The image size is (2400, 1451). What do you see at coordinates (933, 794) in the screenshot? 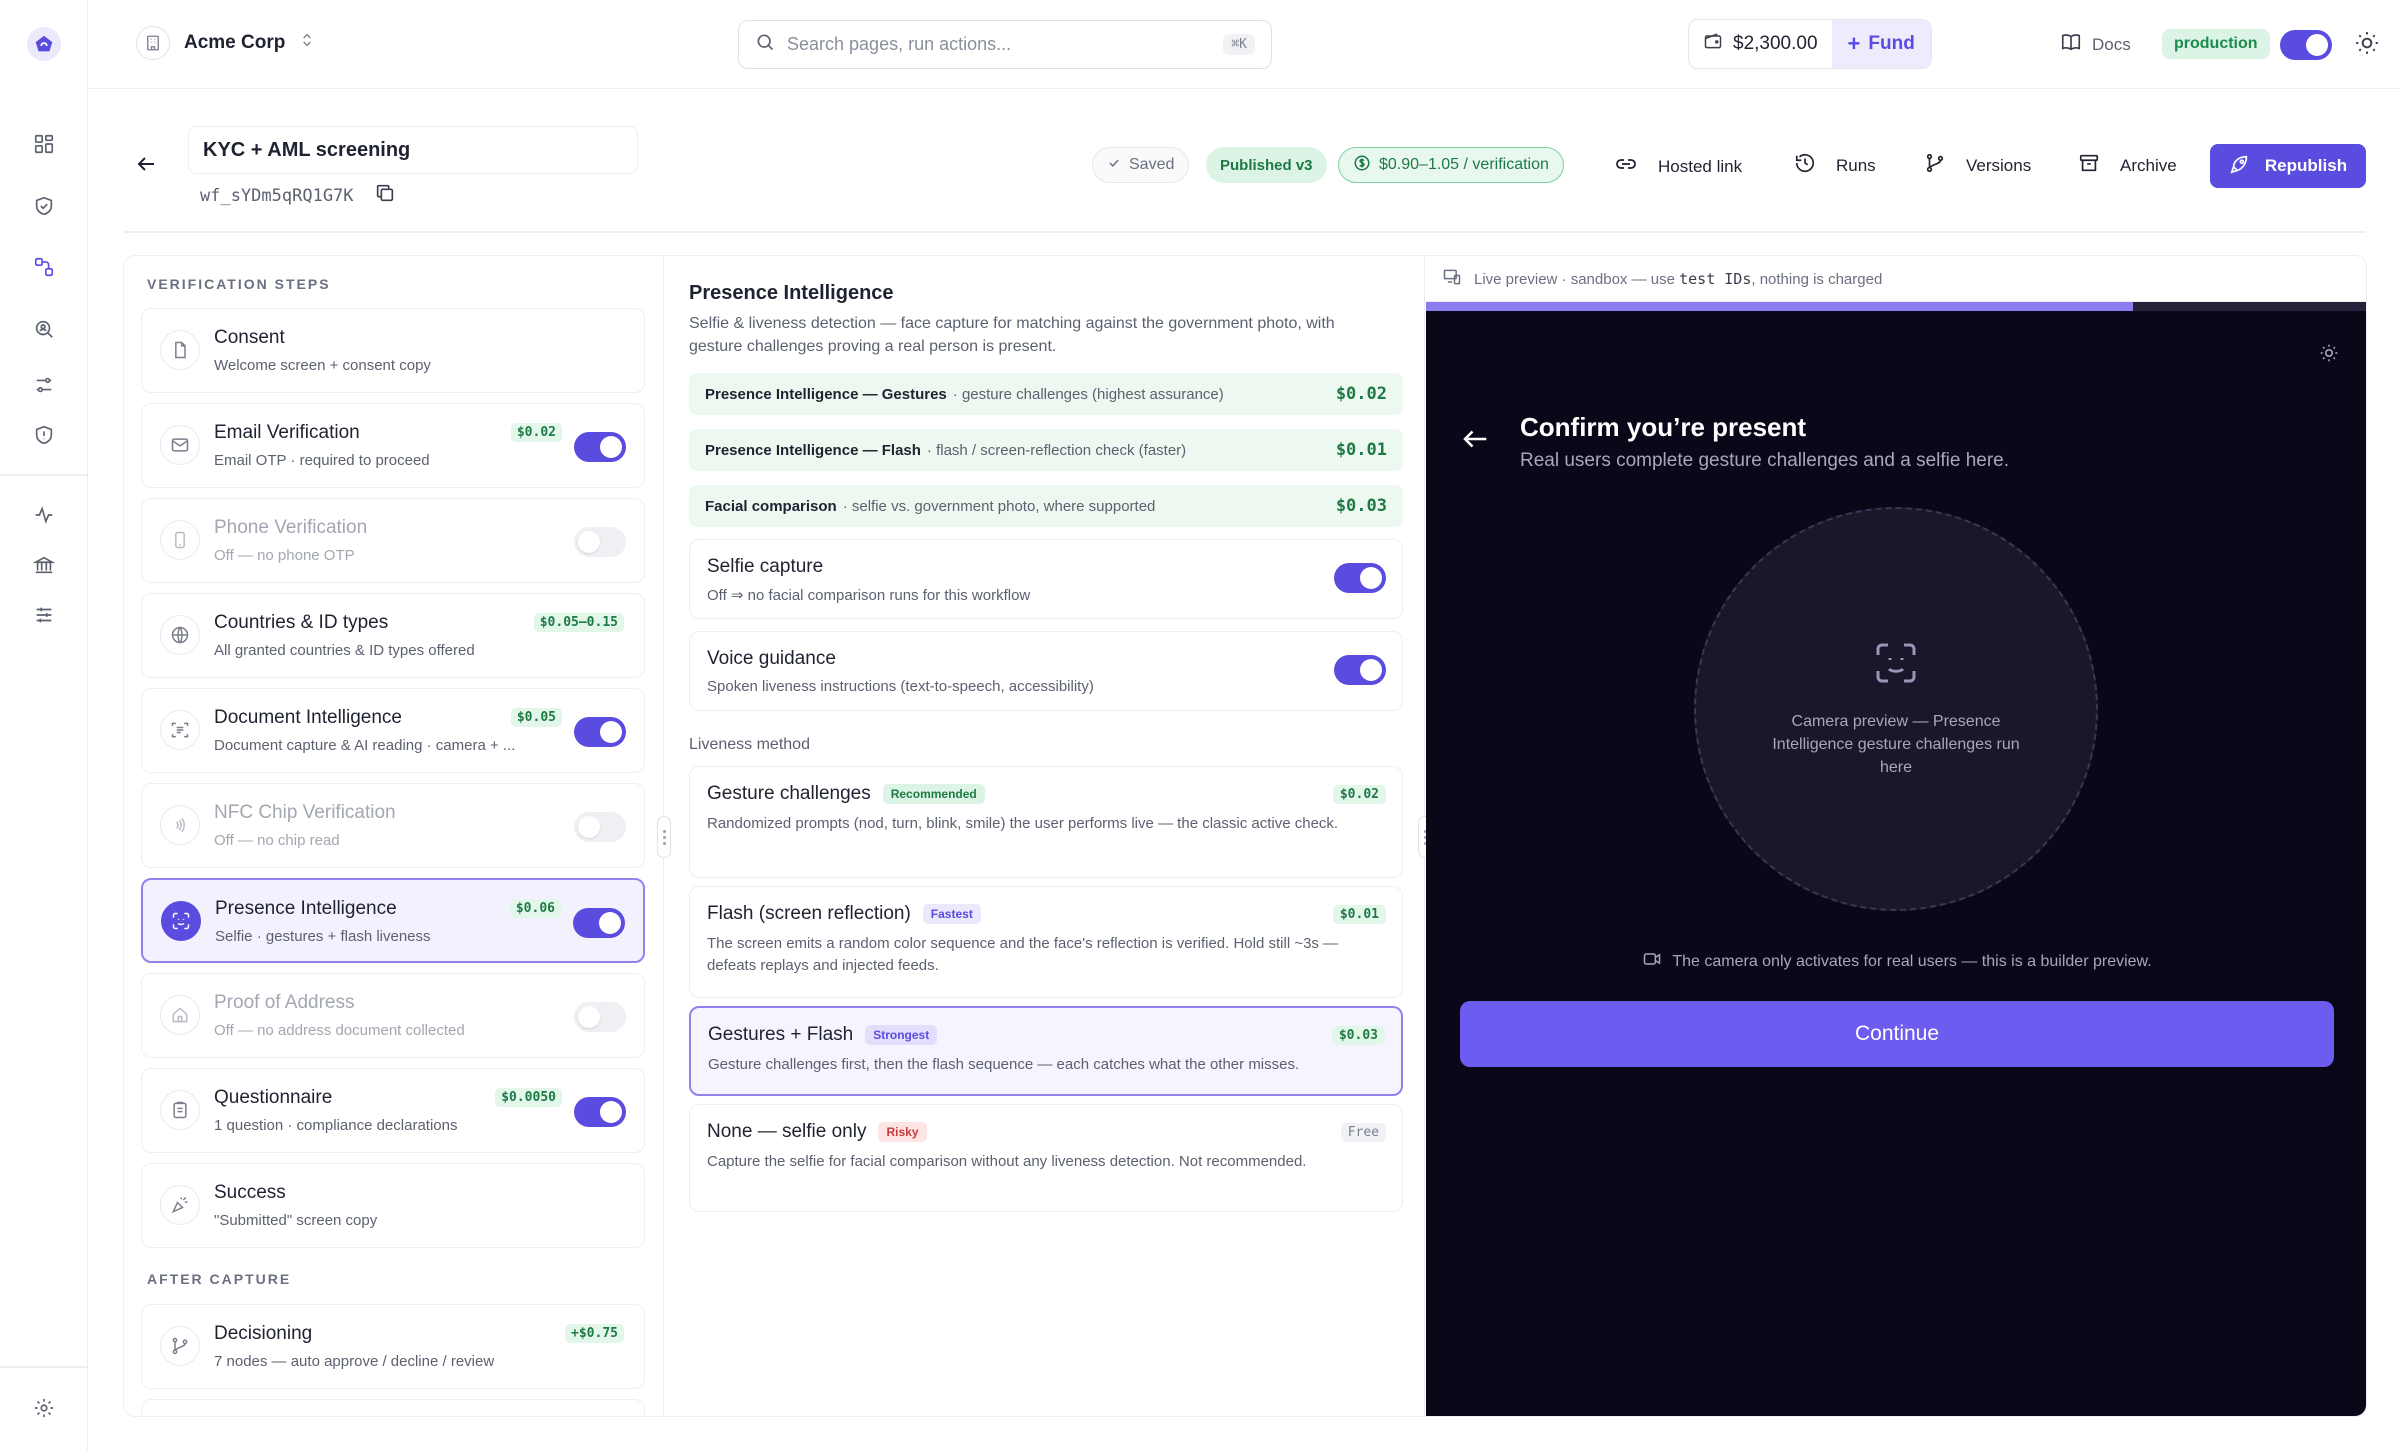
I see `liveness-option-tag: Recommended` at bounding box center [933, 794].